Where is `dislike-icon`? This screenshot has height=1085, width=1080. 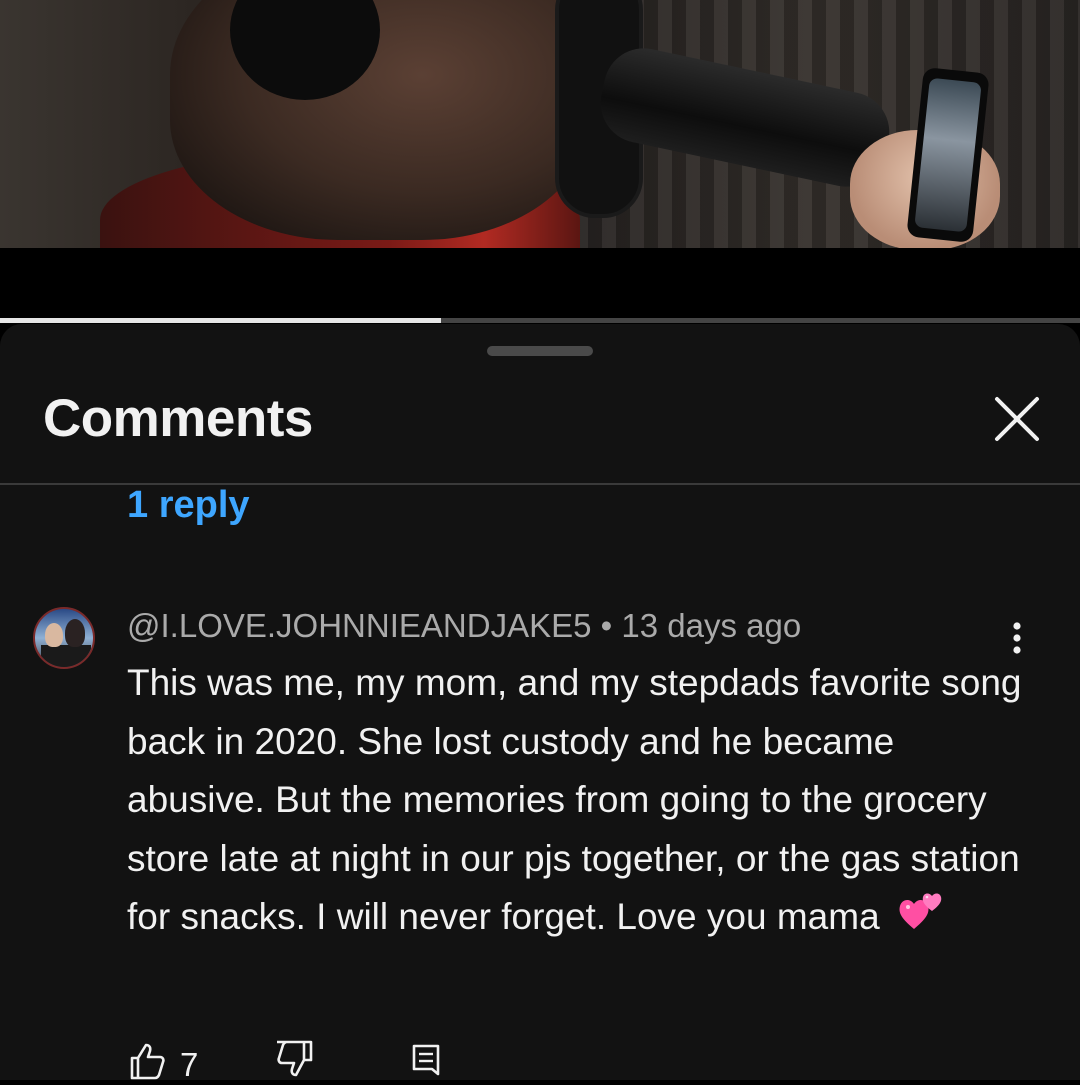
dislike-icon is located at coordinates (295, 1062).